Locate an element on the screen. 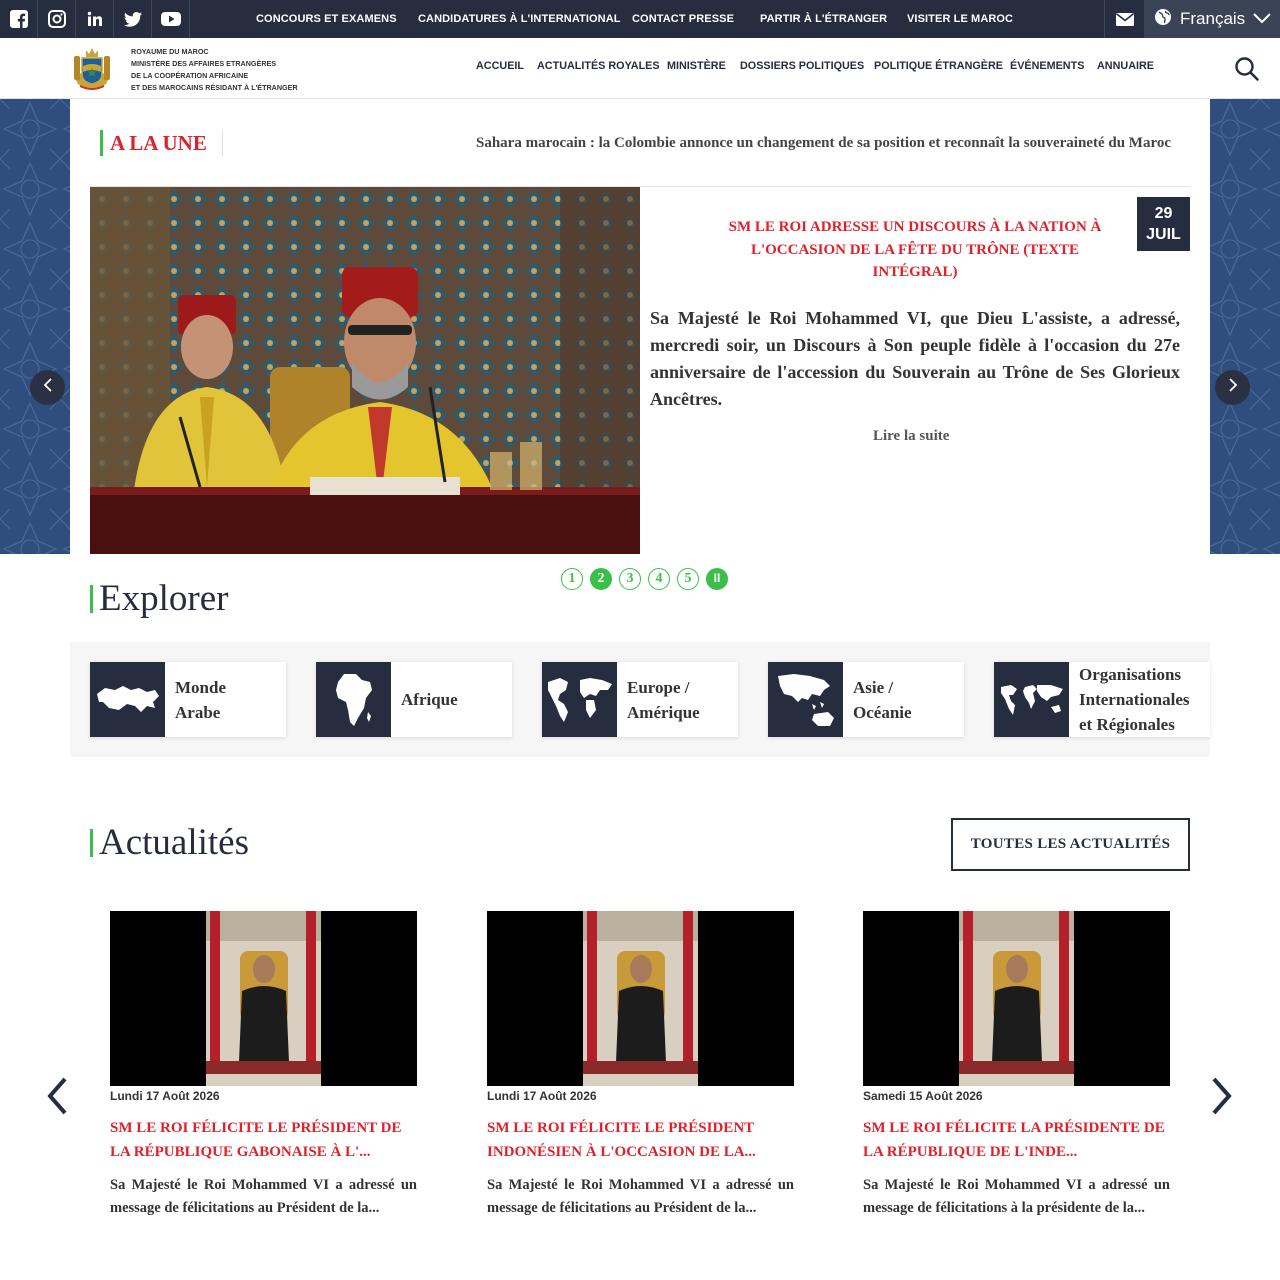 Image resolution: width=1280 pixels, height=1280 pixels. carousel-pagination: 1 2 3 4 5 II is located at coordinates (648, 579).